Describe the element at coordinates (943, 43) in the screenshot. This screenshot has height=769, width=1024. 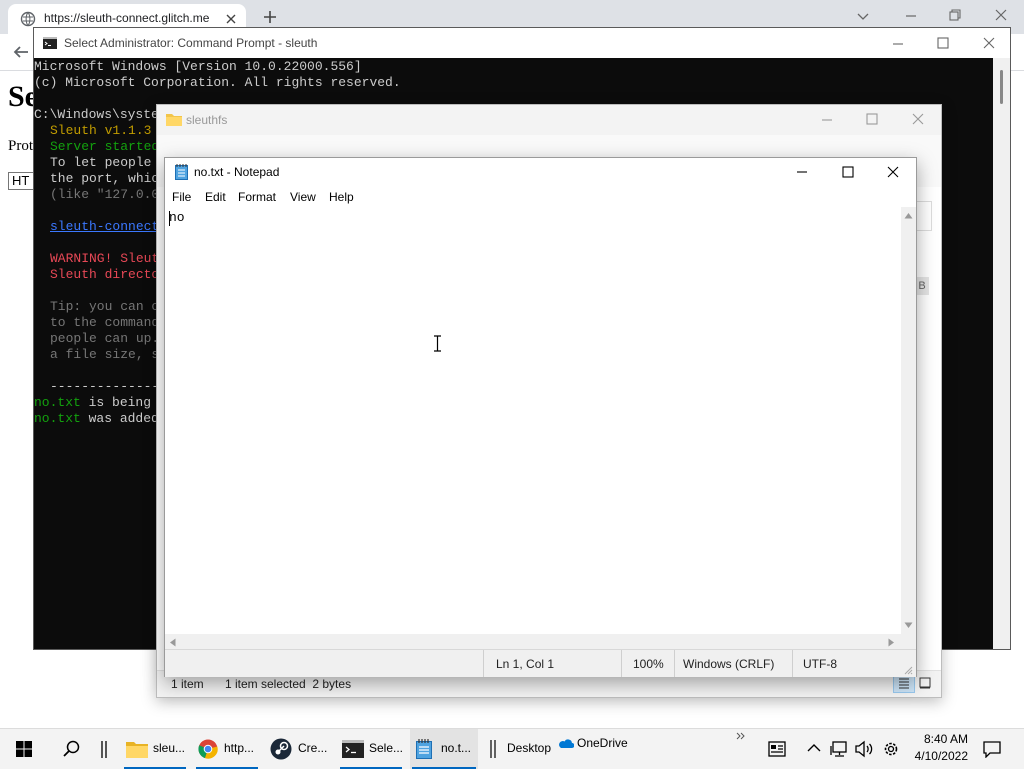
I see `cmd-maximize-icon` at that location.